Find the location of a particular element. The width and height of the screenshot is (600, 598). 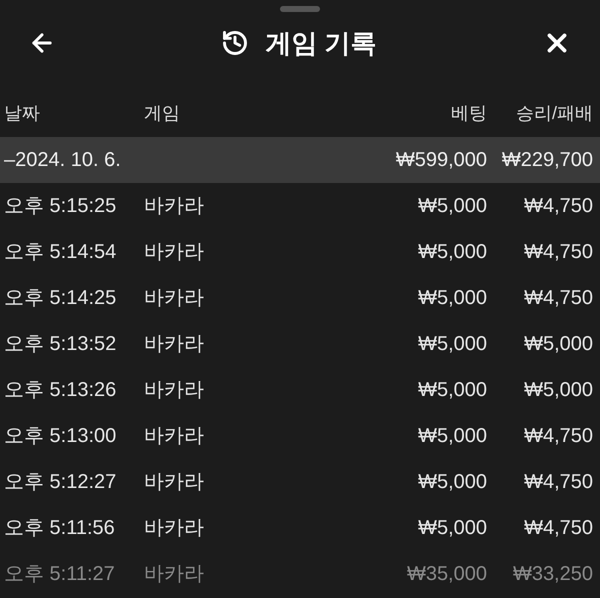

window-title: 게임 기록 is located at coordinates (321, 43).